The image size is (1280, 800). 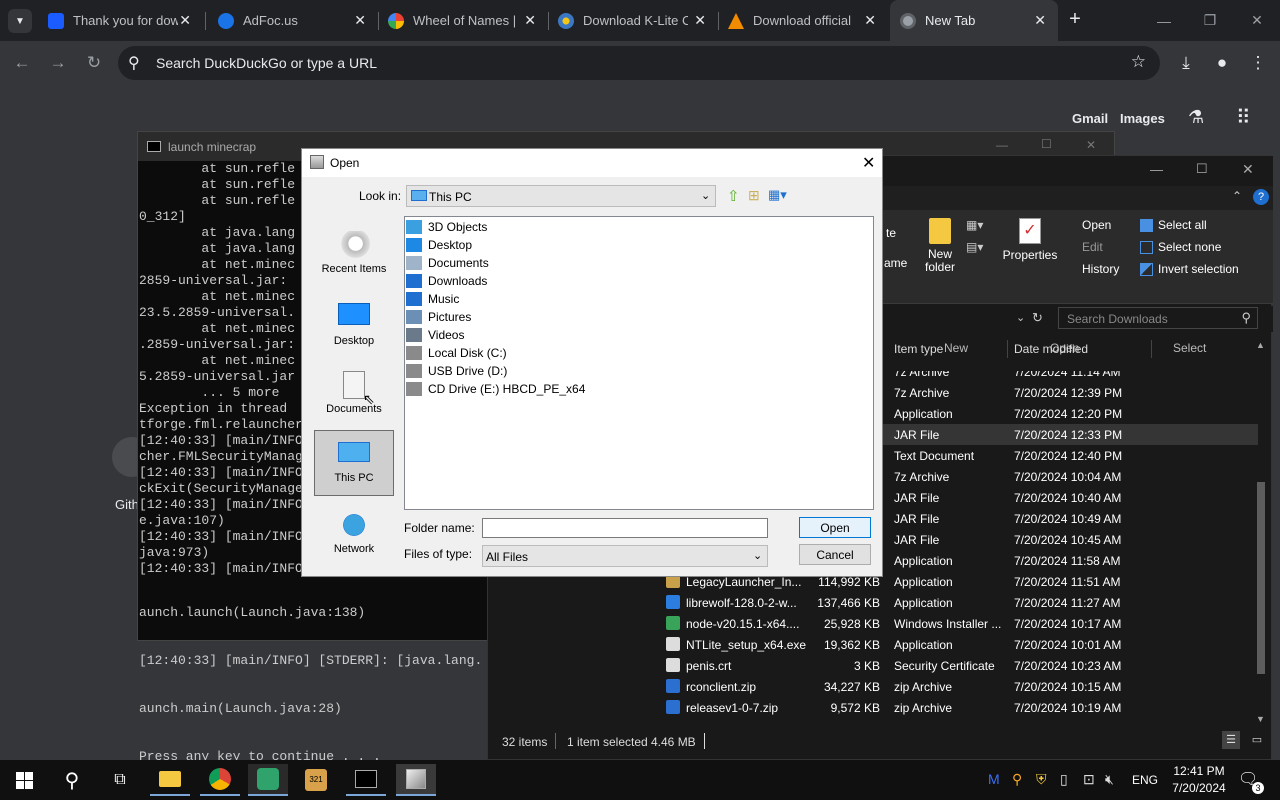 I want to click on vertical-scrollbar: ▲ ▼, so click(x=1261, y=533).